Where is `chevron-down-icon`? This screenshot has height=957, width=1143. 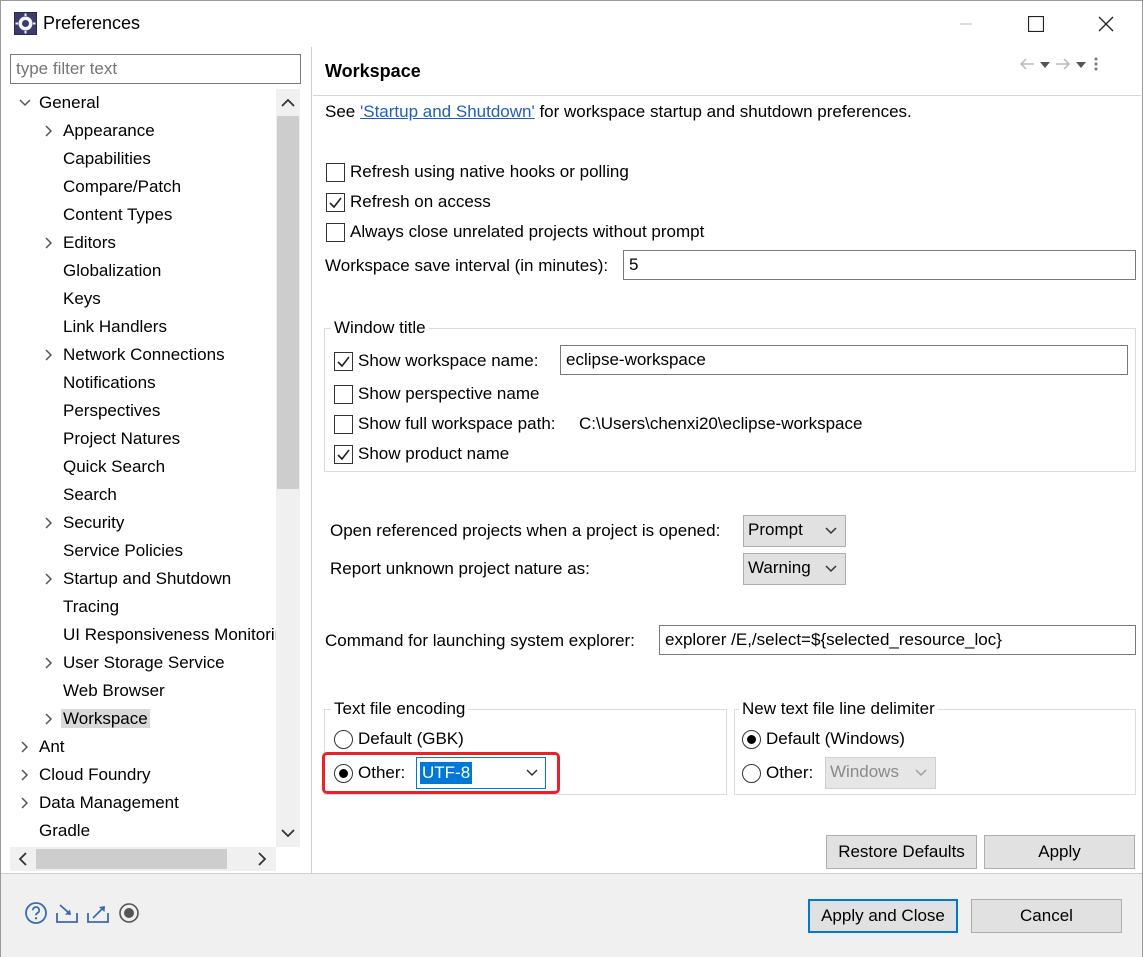 chevron-down-icon is located at coordinates (25, 103).